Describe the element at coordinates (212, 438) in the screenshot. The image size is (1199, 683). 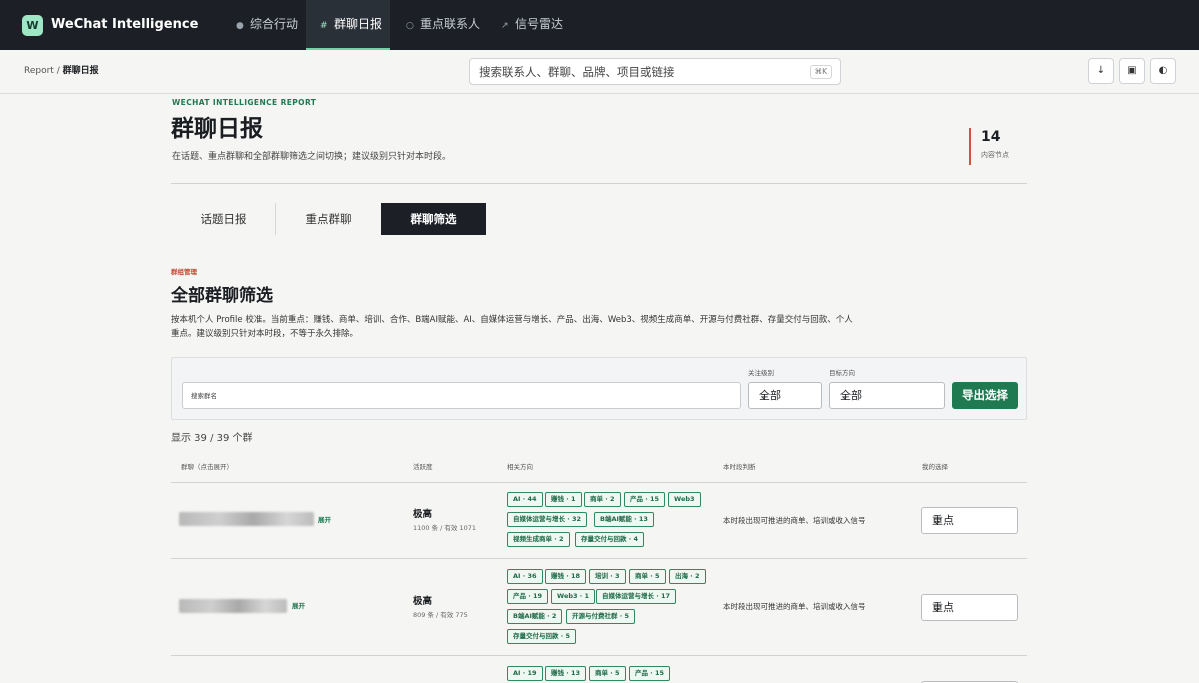
I see `result-count: 显示 39 / 39 个群` at that location.